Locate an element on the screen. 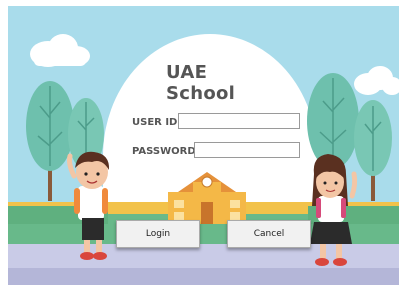 This screenshot has width=407, height=291. user-id-field is located at coordinates (239, 121).